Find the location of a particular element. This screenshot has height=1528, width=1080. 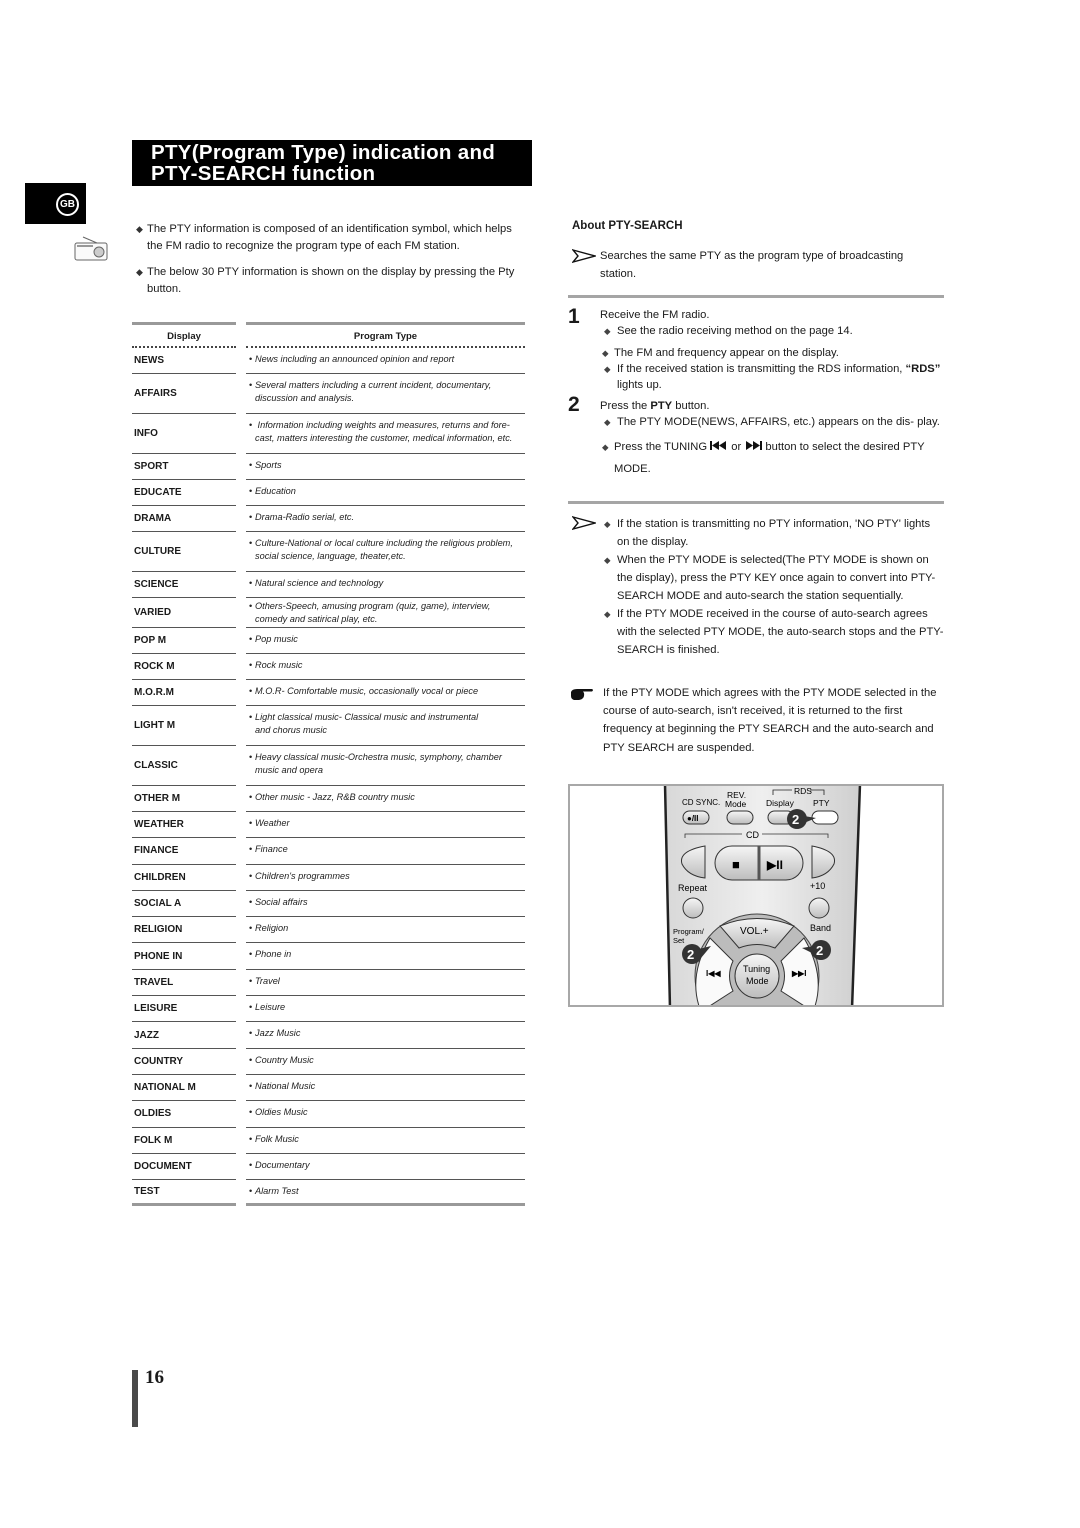

pty-program-description: • Phone in is located at coordinates (385, 956).